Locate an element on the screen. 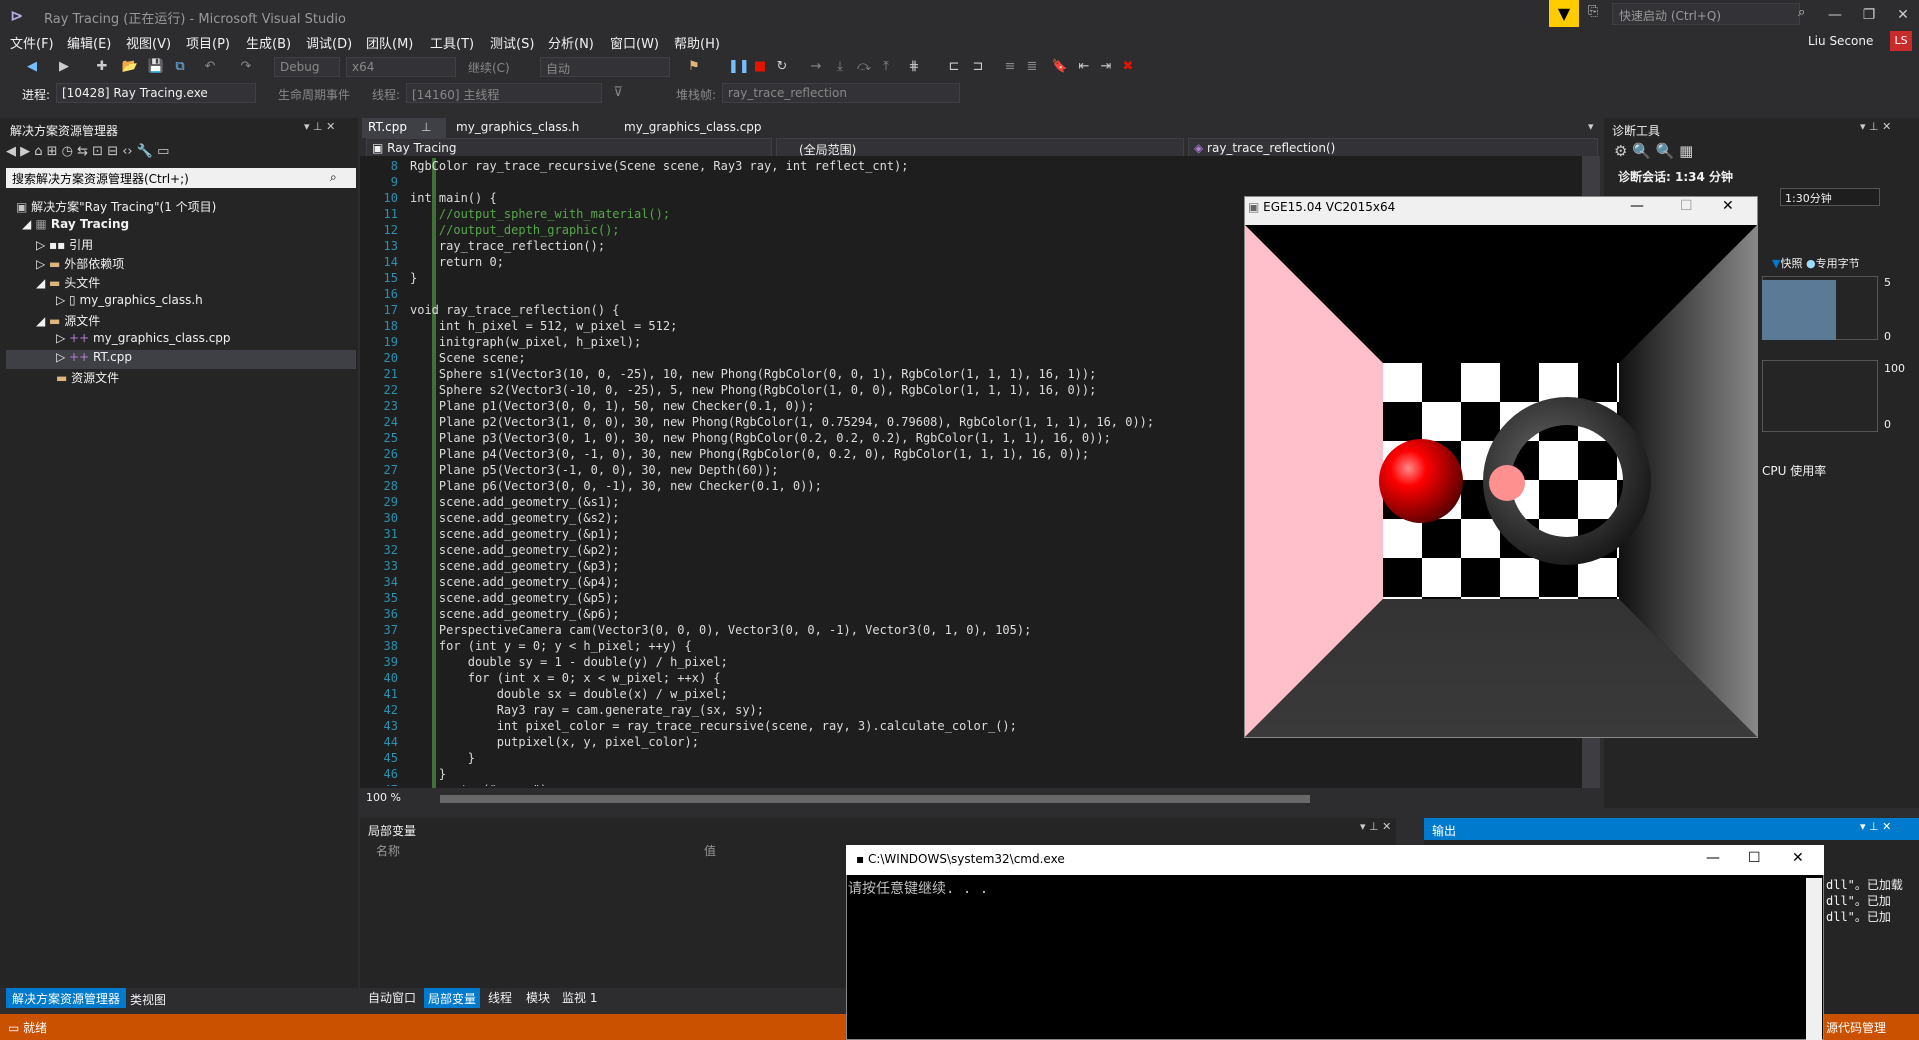  code-line: 44 putpixel(x, y, pixel_color); is located at coordinates (800, 742).